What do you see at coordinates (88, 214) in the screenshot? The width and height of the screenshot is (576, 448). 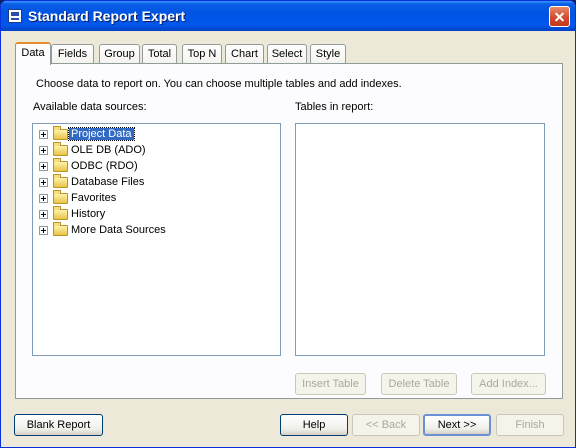 I see `tree-item-label: History` at bounding box center [88, 214].